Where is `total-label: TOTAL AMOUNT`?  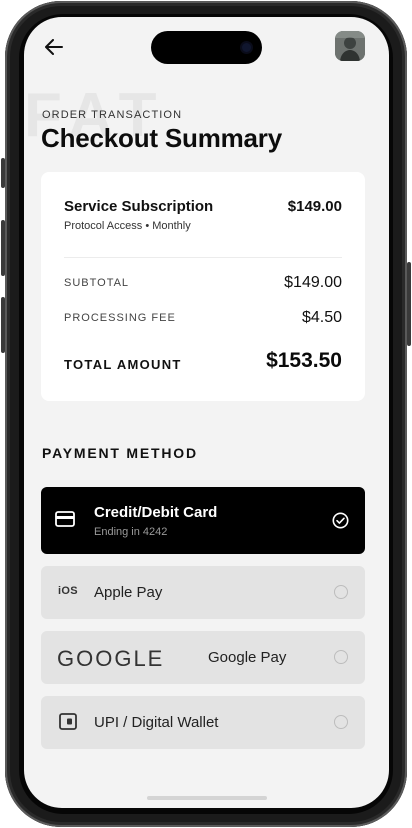
total-label: TOTAL AMOUNT is located at coordinates (123, 364).